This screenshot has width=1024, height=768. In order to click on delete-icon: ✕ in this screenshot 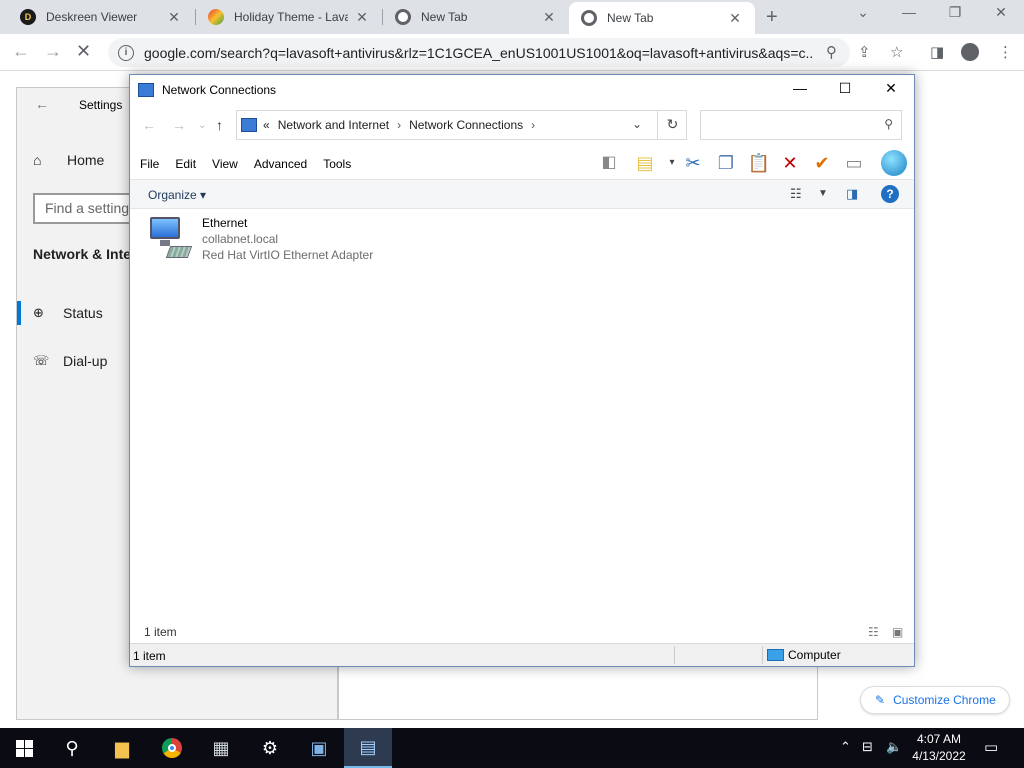, I will do `click(790, 163)`.